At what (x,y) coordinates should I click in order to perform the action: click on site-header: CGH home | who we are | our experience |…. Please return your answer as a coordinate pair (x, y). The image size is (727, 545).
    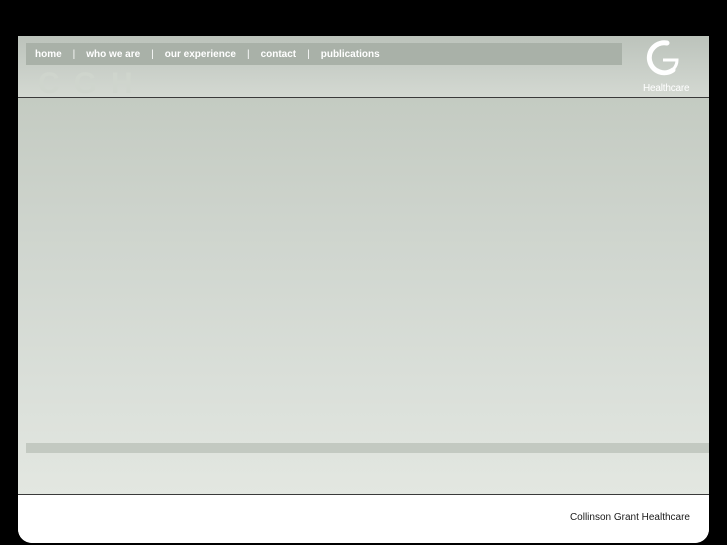
    Looking at the image, I should click on (363, 67).